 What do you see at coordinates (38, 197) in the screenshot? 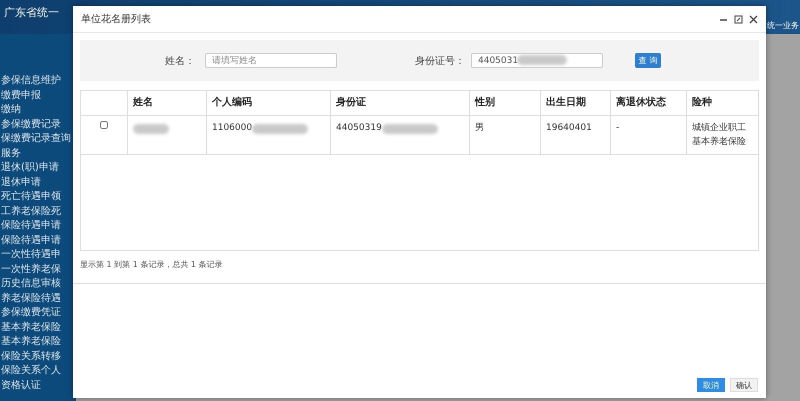
I see `sidebar-item: 死亡待遇申领` at bounding box center [38, 197].